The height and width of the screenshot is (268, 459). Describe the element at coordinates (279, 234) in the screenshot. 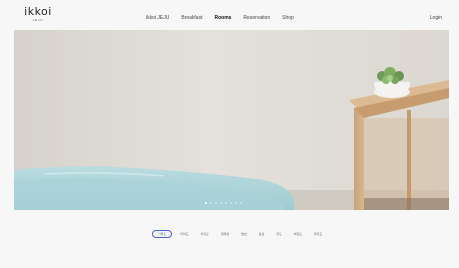

I see `tab-udo: 우도` at that location.